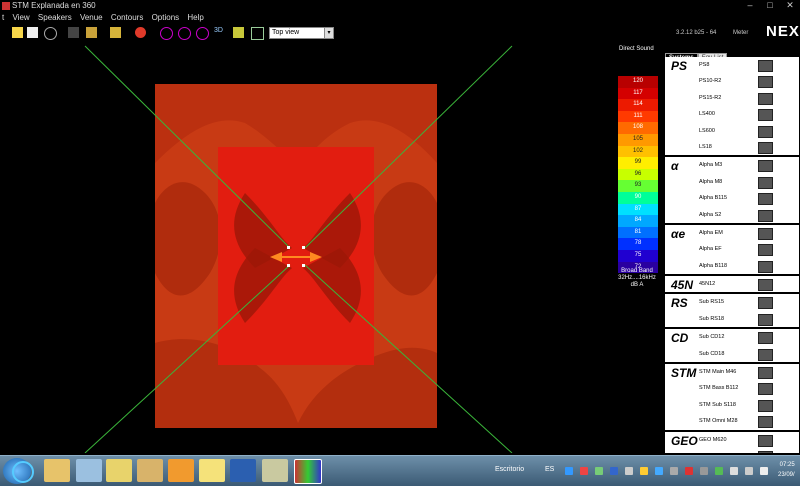 This screenshot has width=800, height=486. What do you see at coordinates (308, 471) in the screenshot?
I see `nexo-app-icon` at bounding box center [308, 471].